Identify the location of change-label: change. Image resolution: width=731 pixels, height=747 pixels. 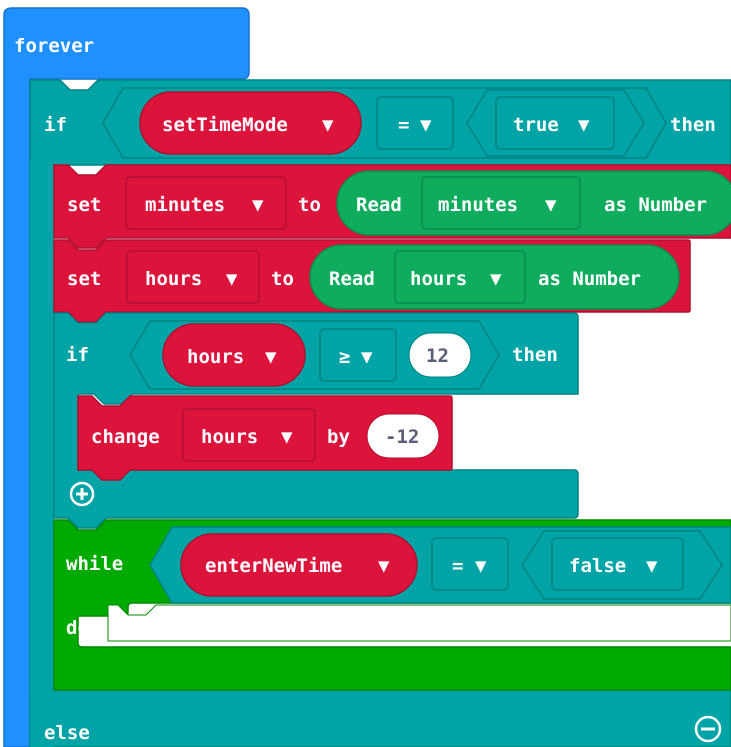
(125, 437).